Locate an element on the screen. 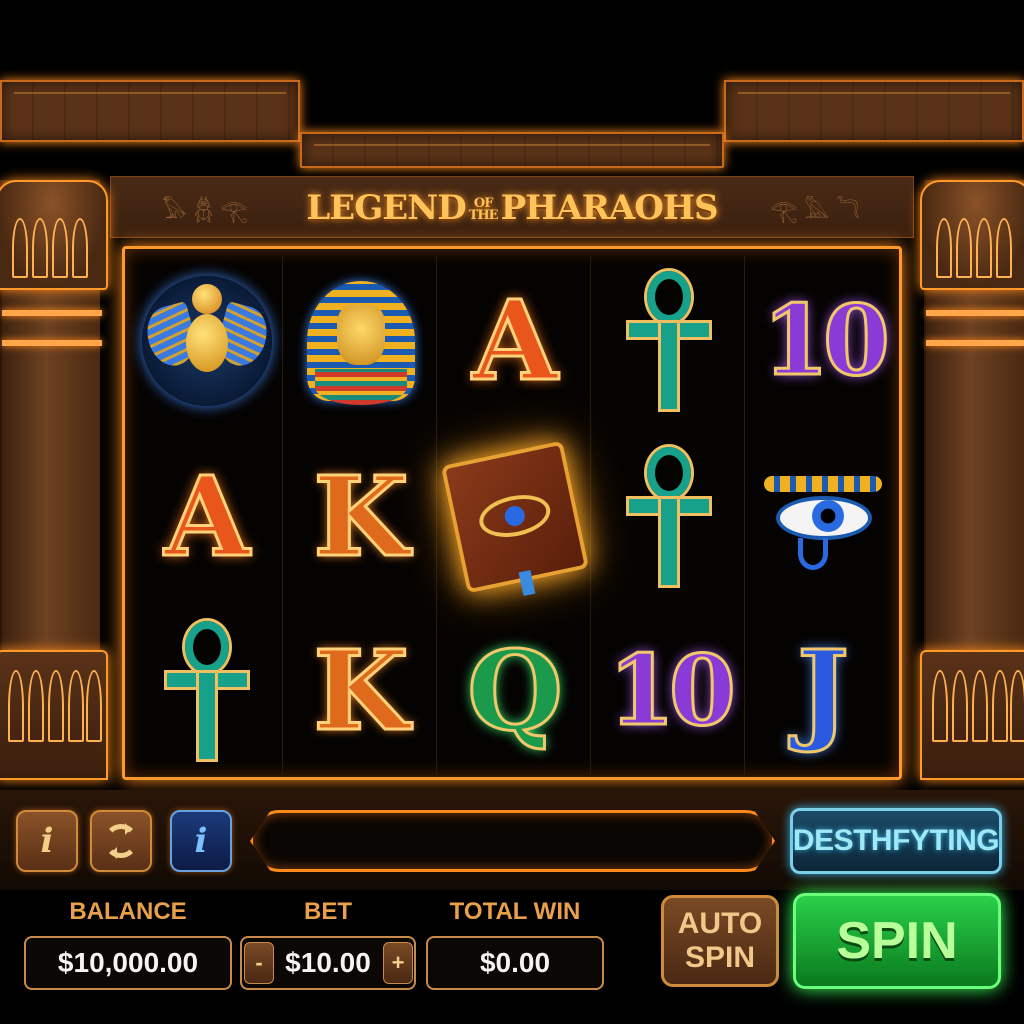 The width and height of the screenshot is (1024, 1024). title-word-legend: LEGEND is located at coordinates (386, 208).